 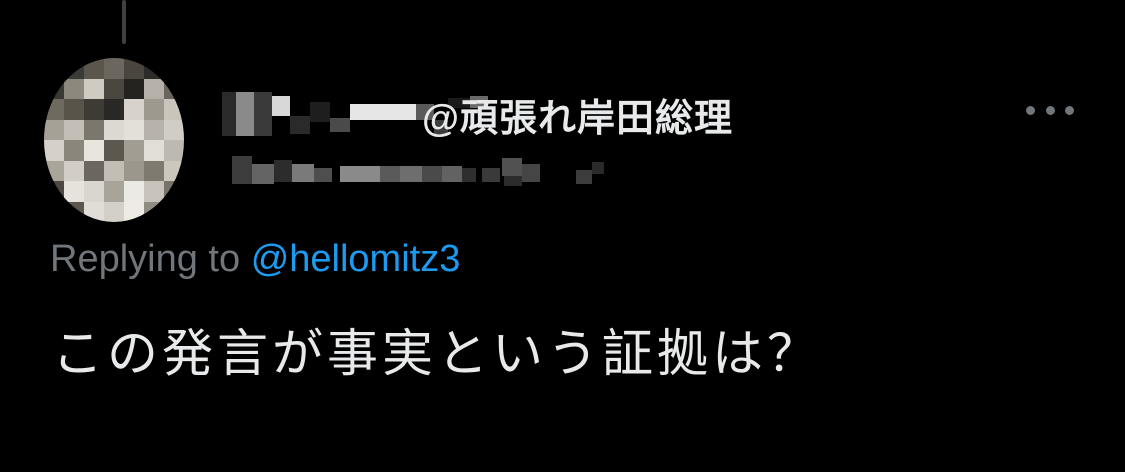 I want to click on avatar, so click(x=114, y=140).